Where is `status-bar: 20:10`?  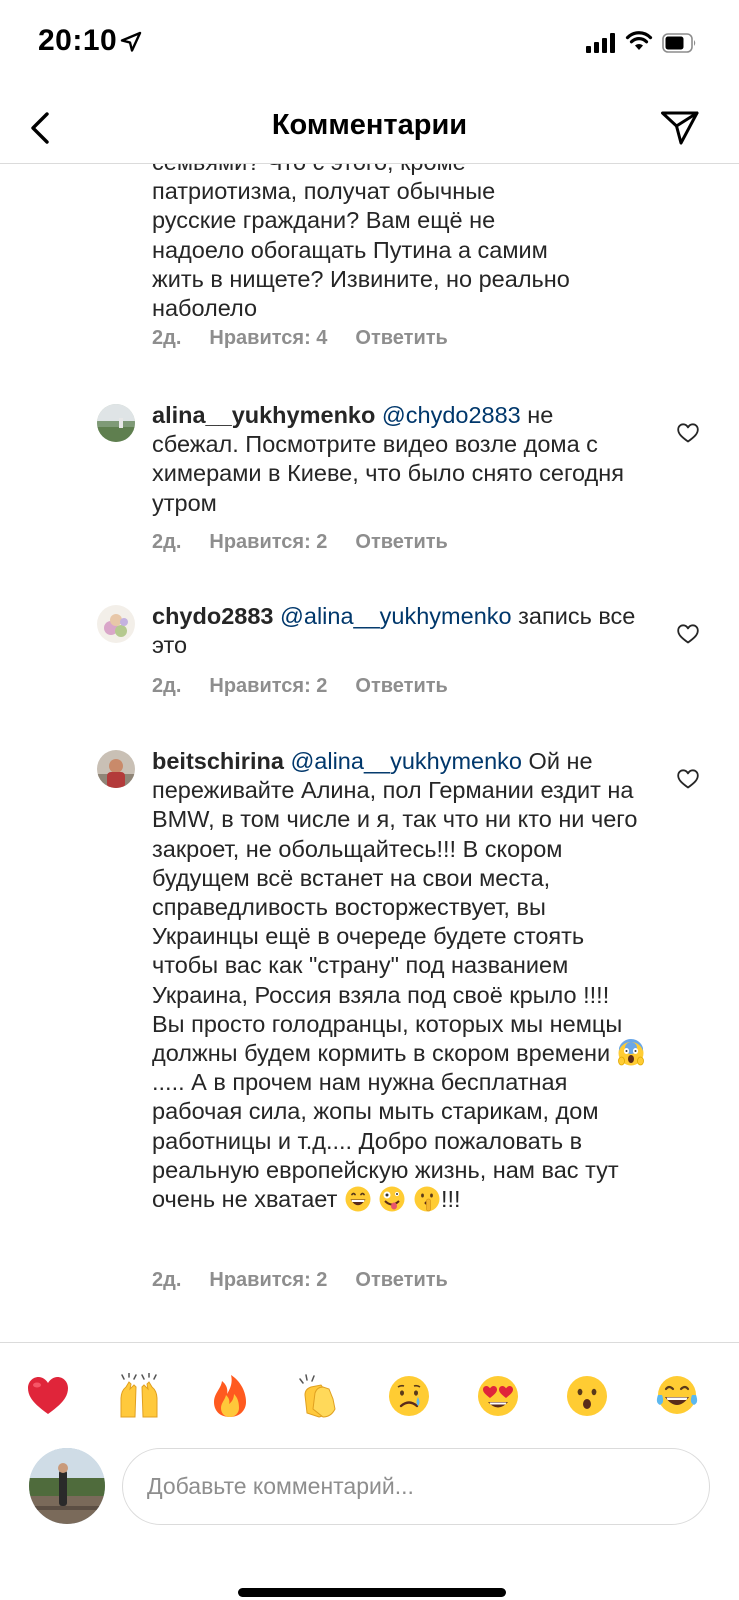
status-bar: 20:10 is located at coordinates (369, 46).